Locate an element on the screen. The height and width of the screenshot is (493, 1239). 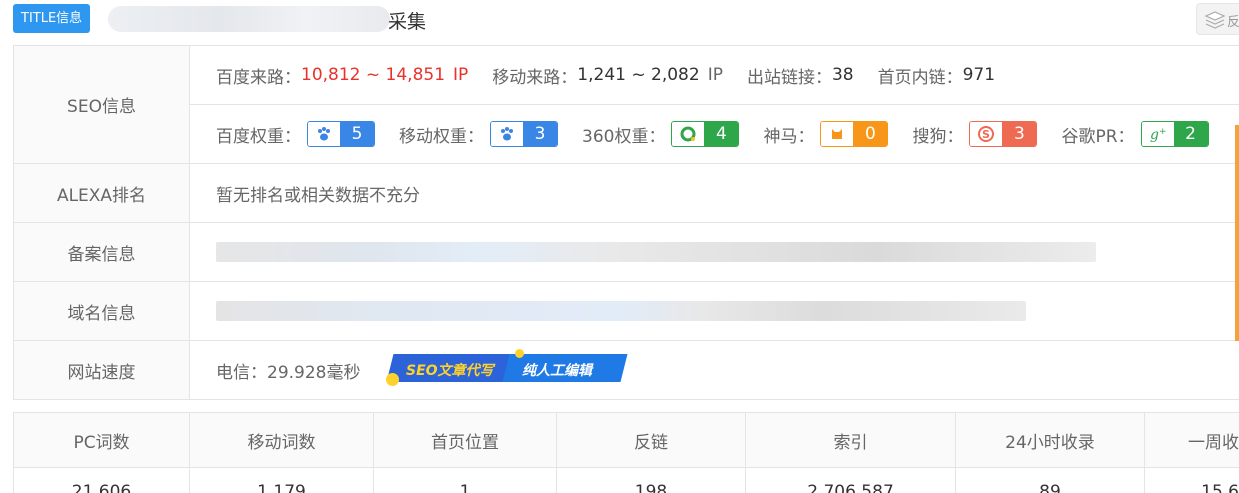
google-pr-label: 谷歌PR： is located at coordinates (1098, 136).